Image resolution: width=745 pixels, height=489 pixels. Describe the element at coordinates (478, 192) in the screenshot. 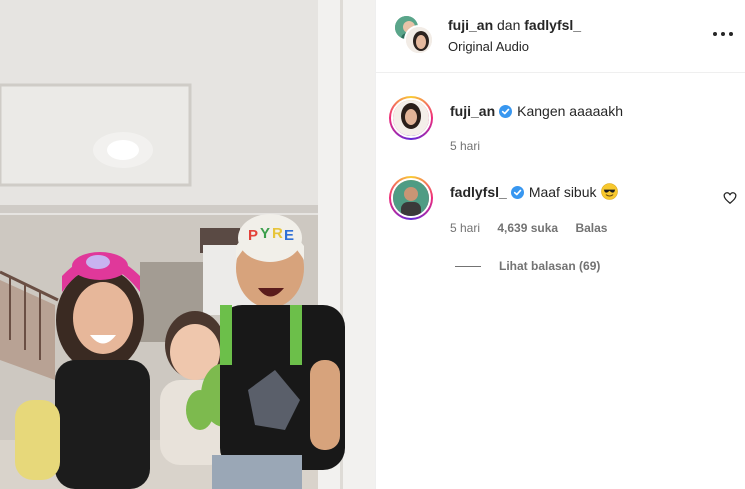

I see `comment-username: fadlyfsl_` at that location.